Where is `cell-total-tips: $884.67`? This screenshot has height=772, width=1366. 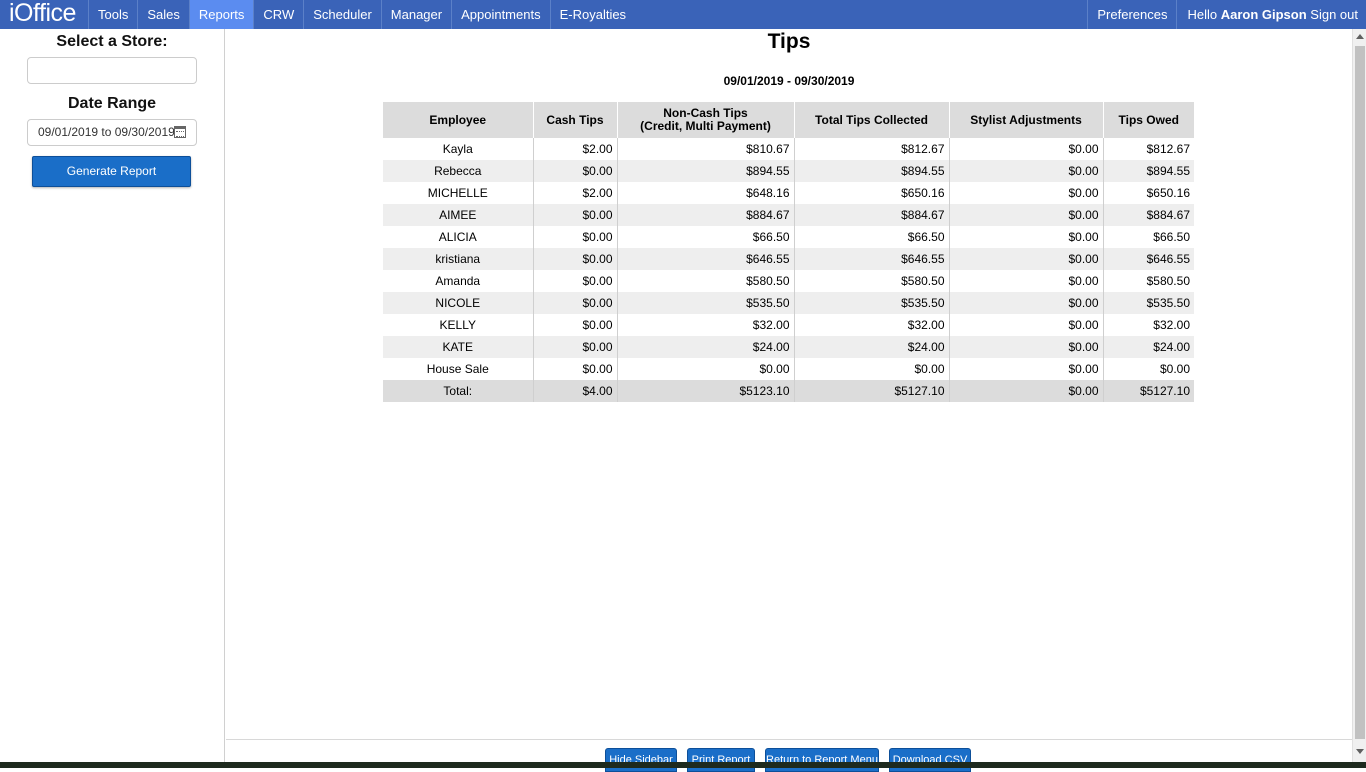 cell-total-tips: $884.67 is located at coordinates (872, 215).